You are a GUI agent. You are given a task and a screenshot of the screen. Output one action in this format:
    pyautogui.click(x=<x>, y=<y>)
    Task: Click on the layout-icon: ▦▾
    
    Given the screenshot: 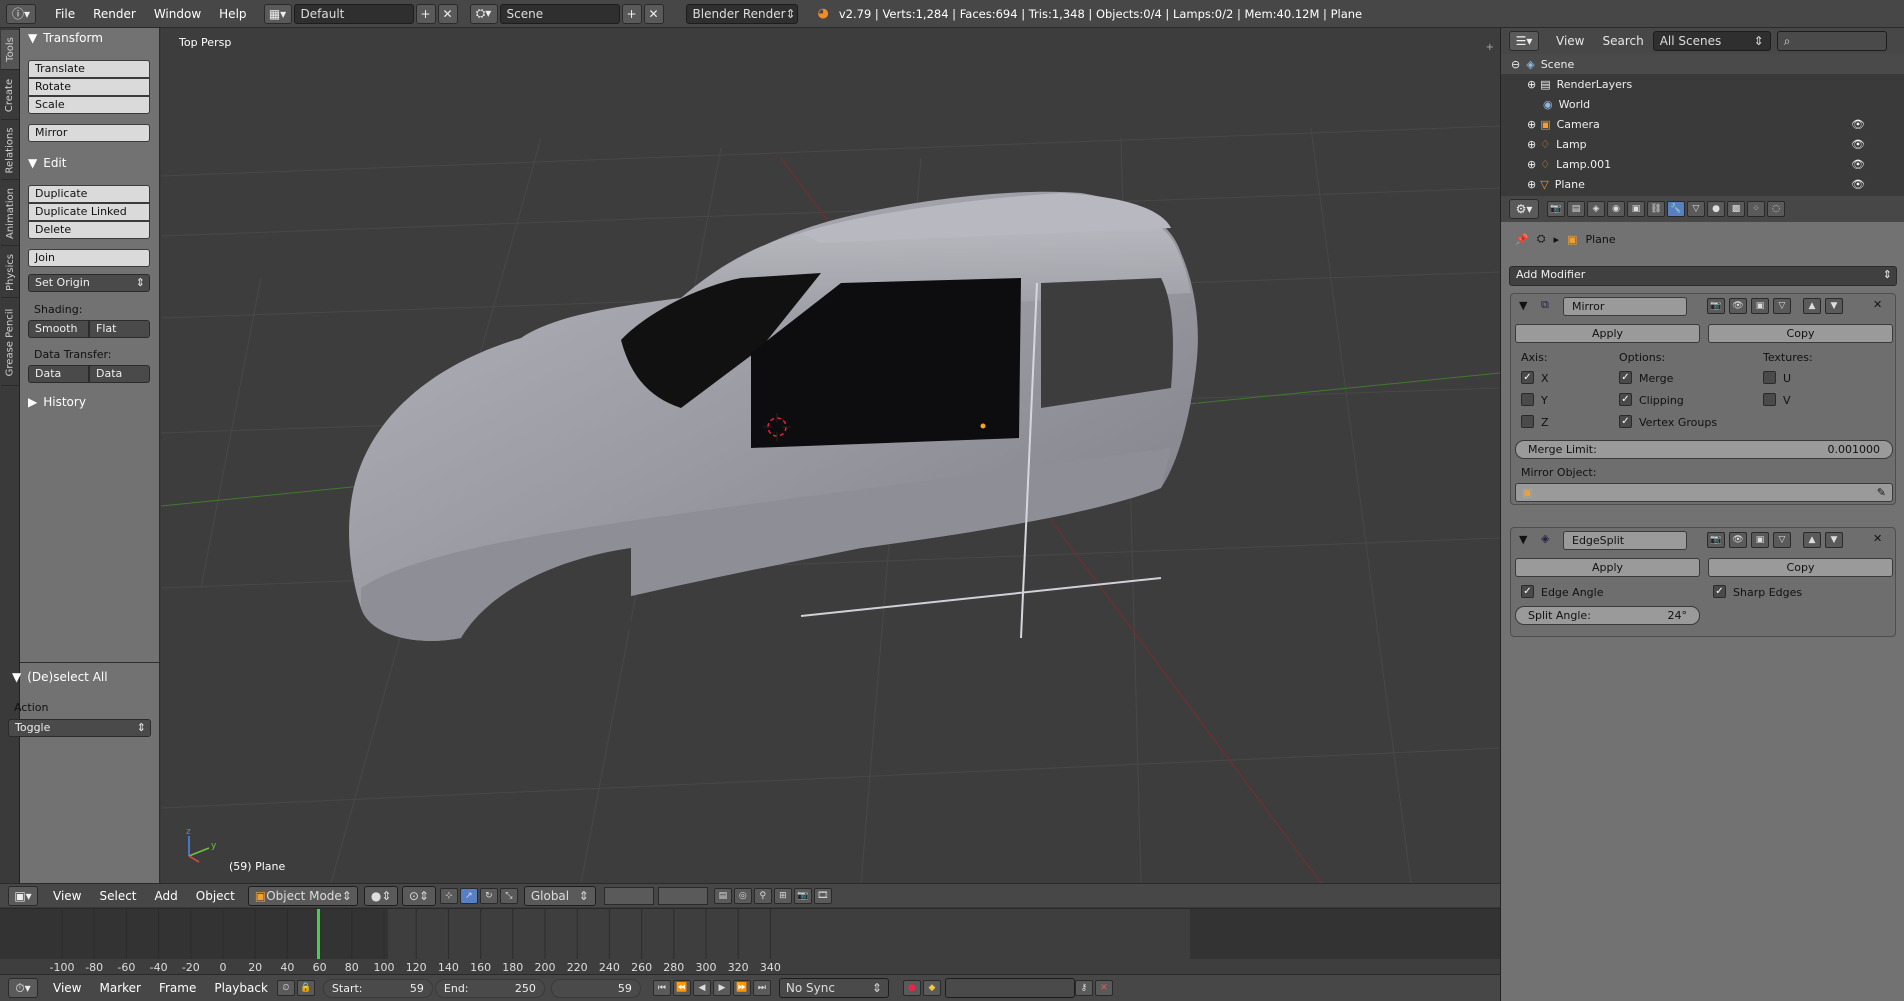 What is the action you would take?
    pyautogui.click(x=277, y=13)
    